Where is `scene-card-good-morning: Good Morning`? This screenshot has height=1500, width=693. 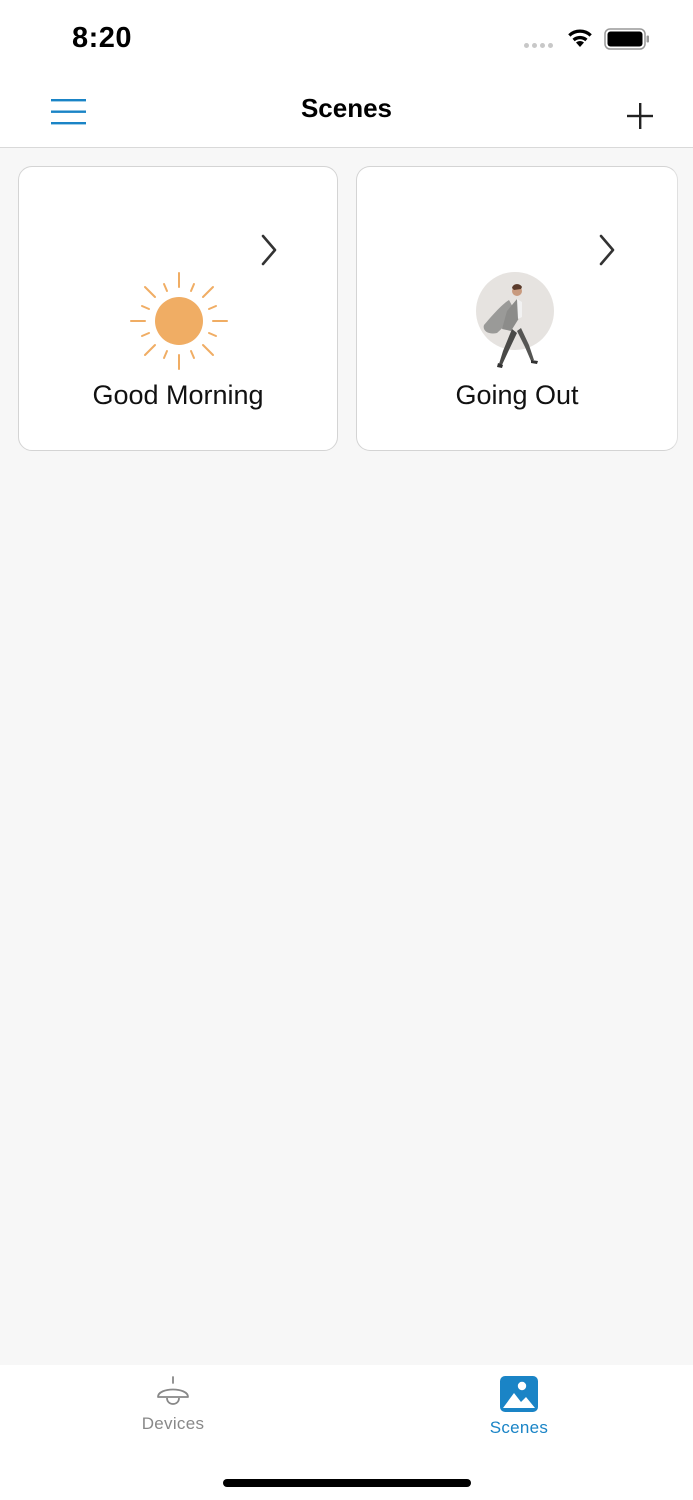 scene-card-good-morning: Good Morning is located at coordinates (178, 308).